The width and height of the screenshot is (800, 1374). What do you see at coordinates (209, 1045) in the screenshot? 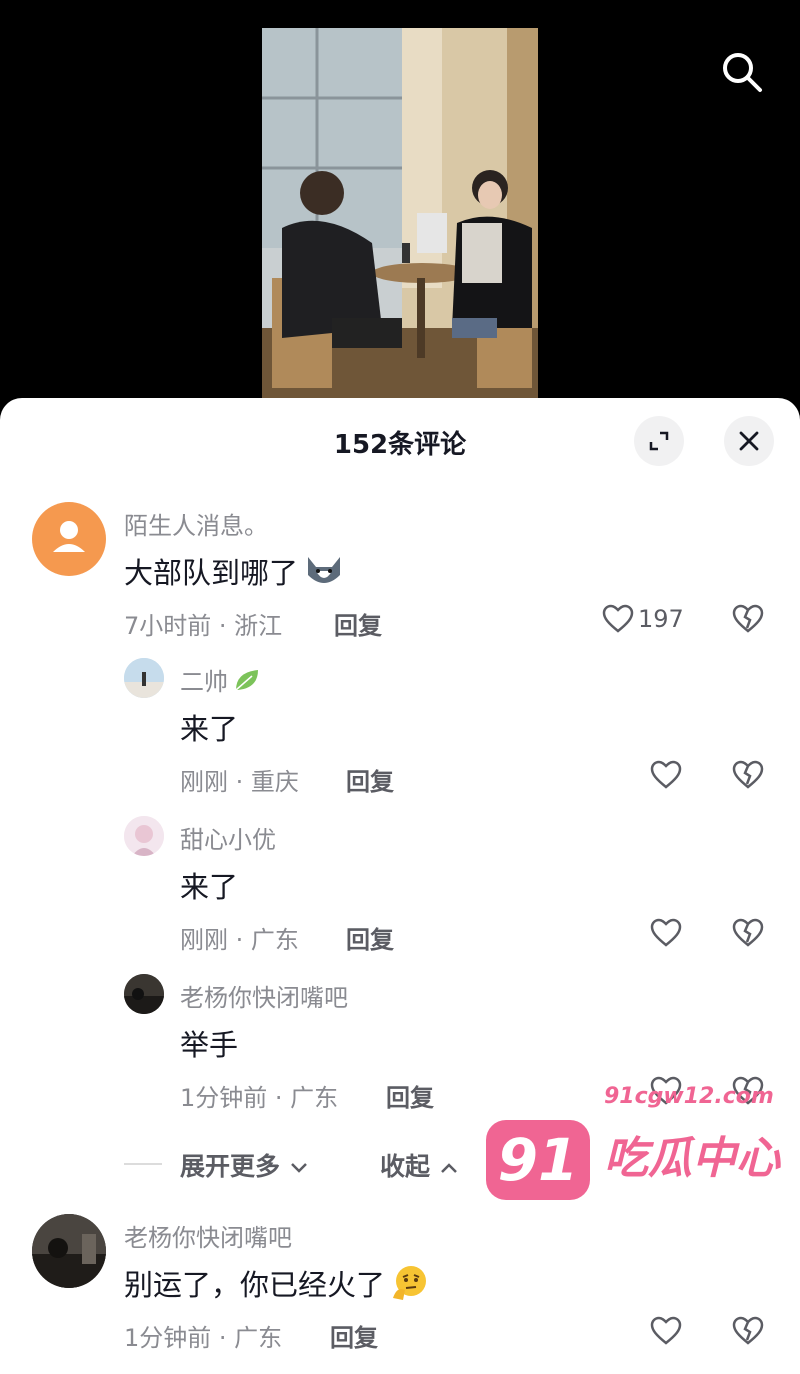
I see `comment-text: 举手` at bounding box center [209, 1045].